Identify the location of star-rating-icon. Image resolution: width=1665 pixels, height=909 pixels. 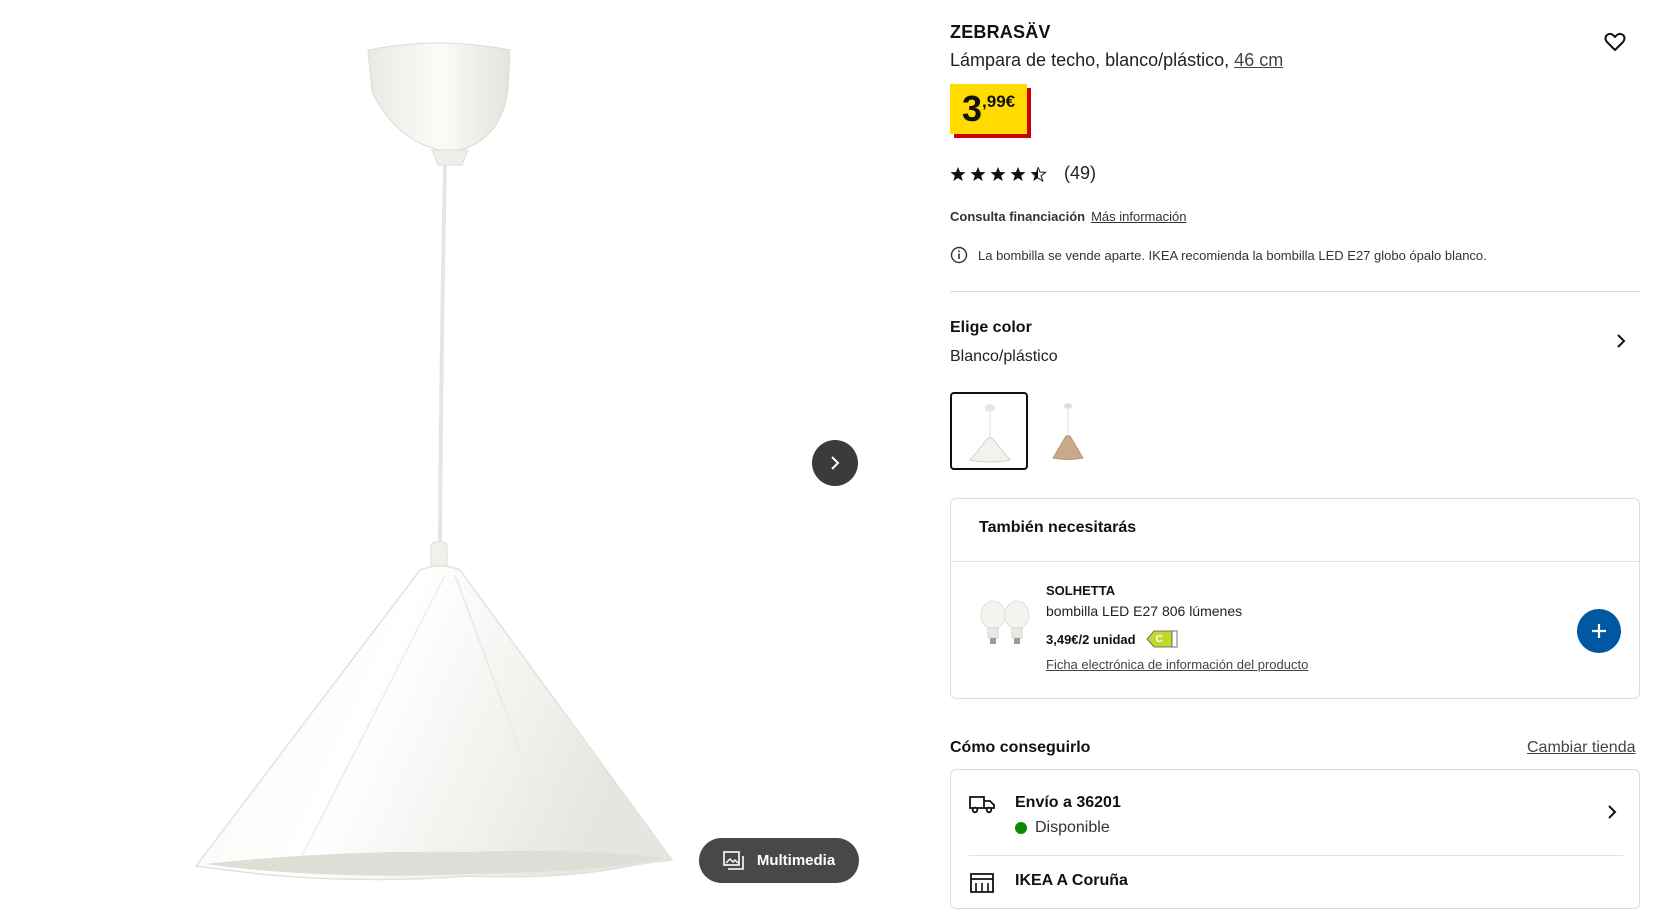
(998, 174).